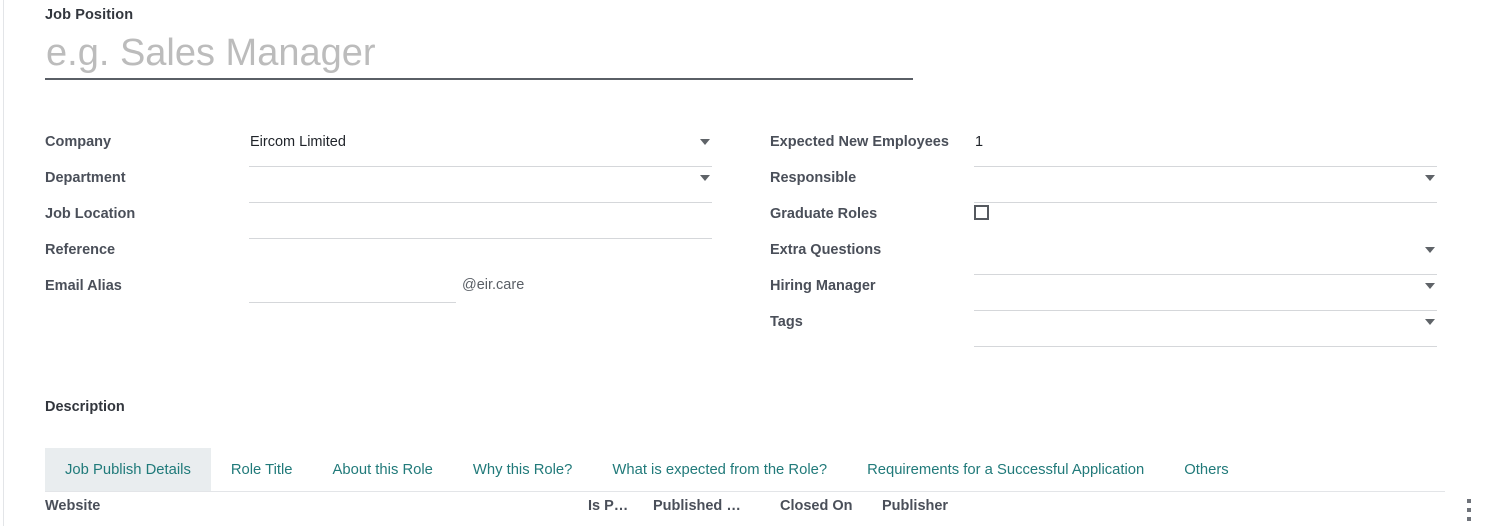  What do you see at coordinates (90, 214) in the screenshot?
I see `field-job-location-label: Job Location` at bounding box center [90, 214].